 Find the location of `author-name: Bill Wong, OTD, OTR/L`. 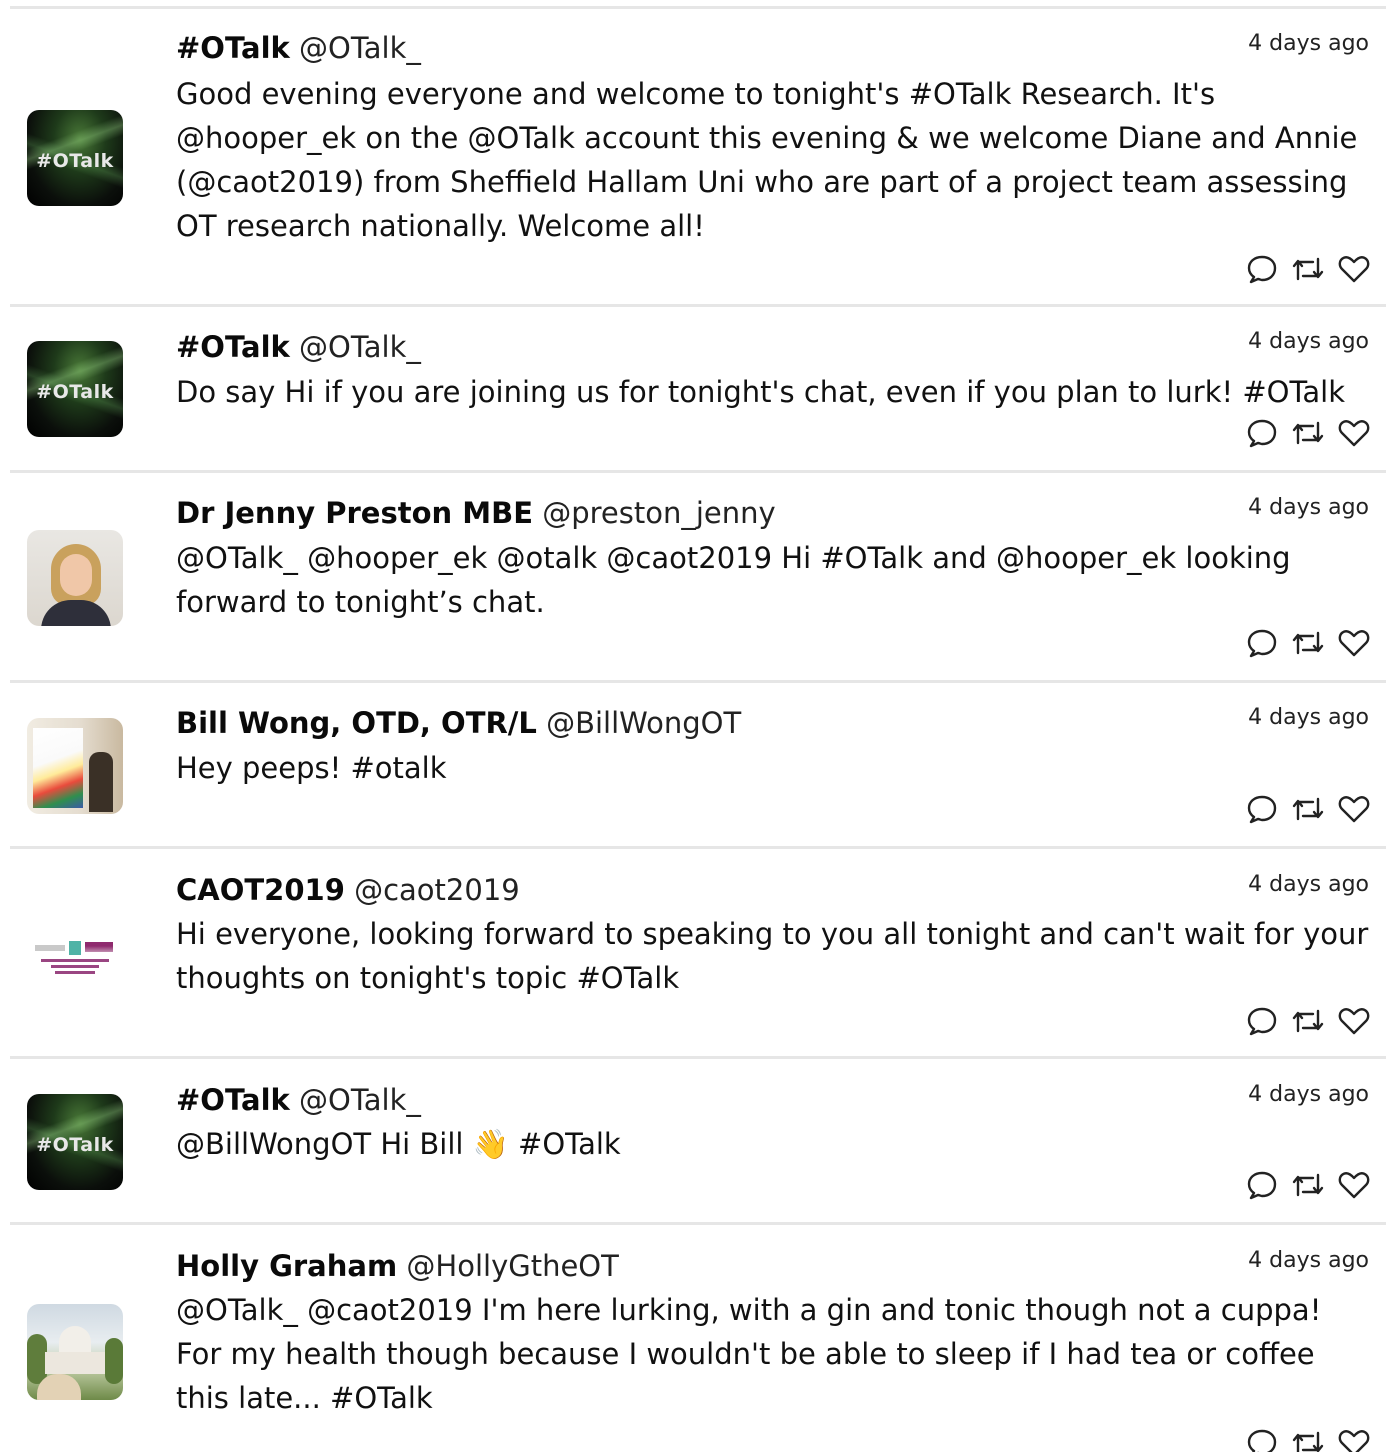

author-name: Bill Wong, OTD, OTR/L is located at coordinates (356, 723).